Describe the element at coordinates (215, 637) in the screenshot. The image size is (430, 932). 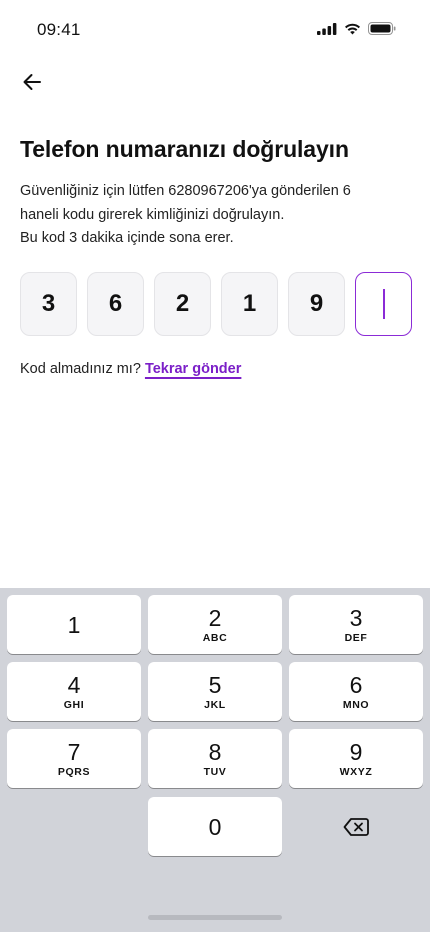
I see `key-letters: ABC` at that location.